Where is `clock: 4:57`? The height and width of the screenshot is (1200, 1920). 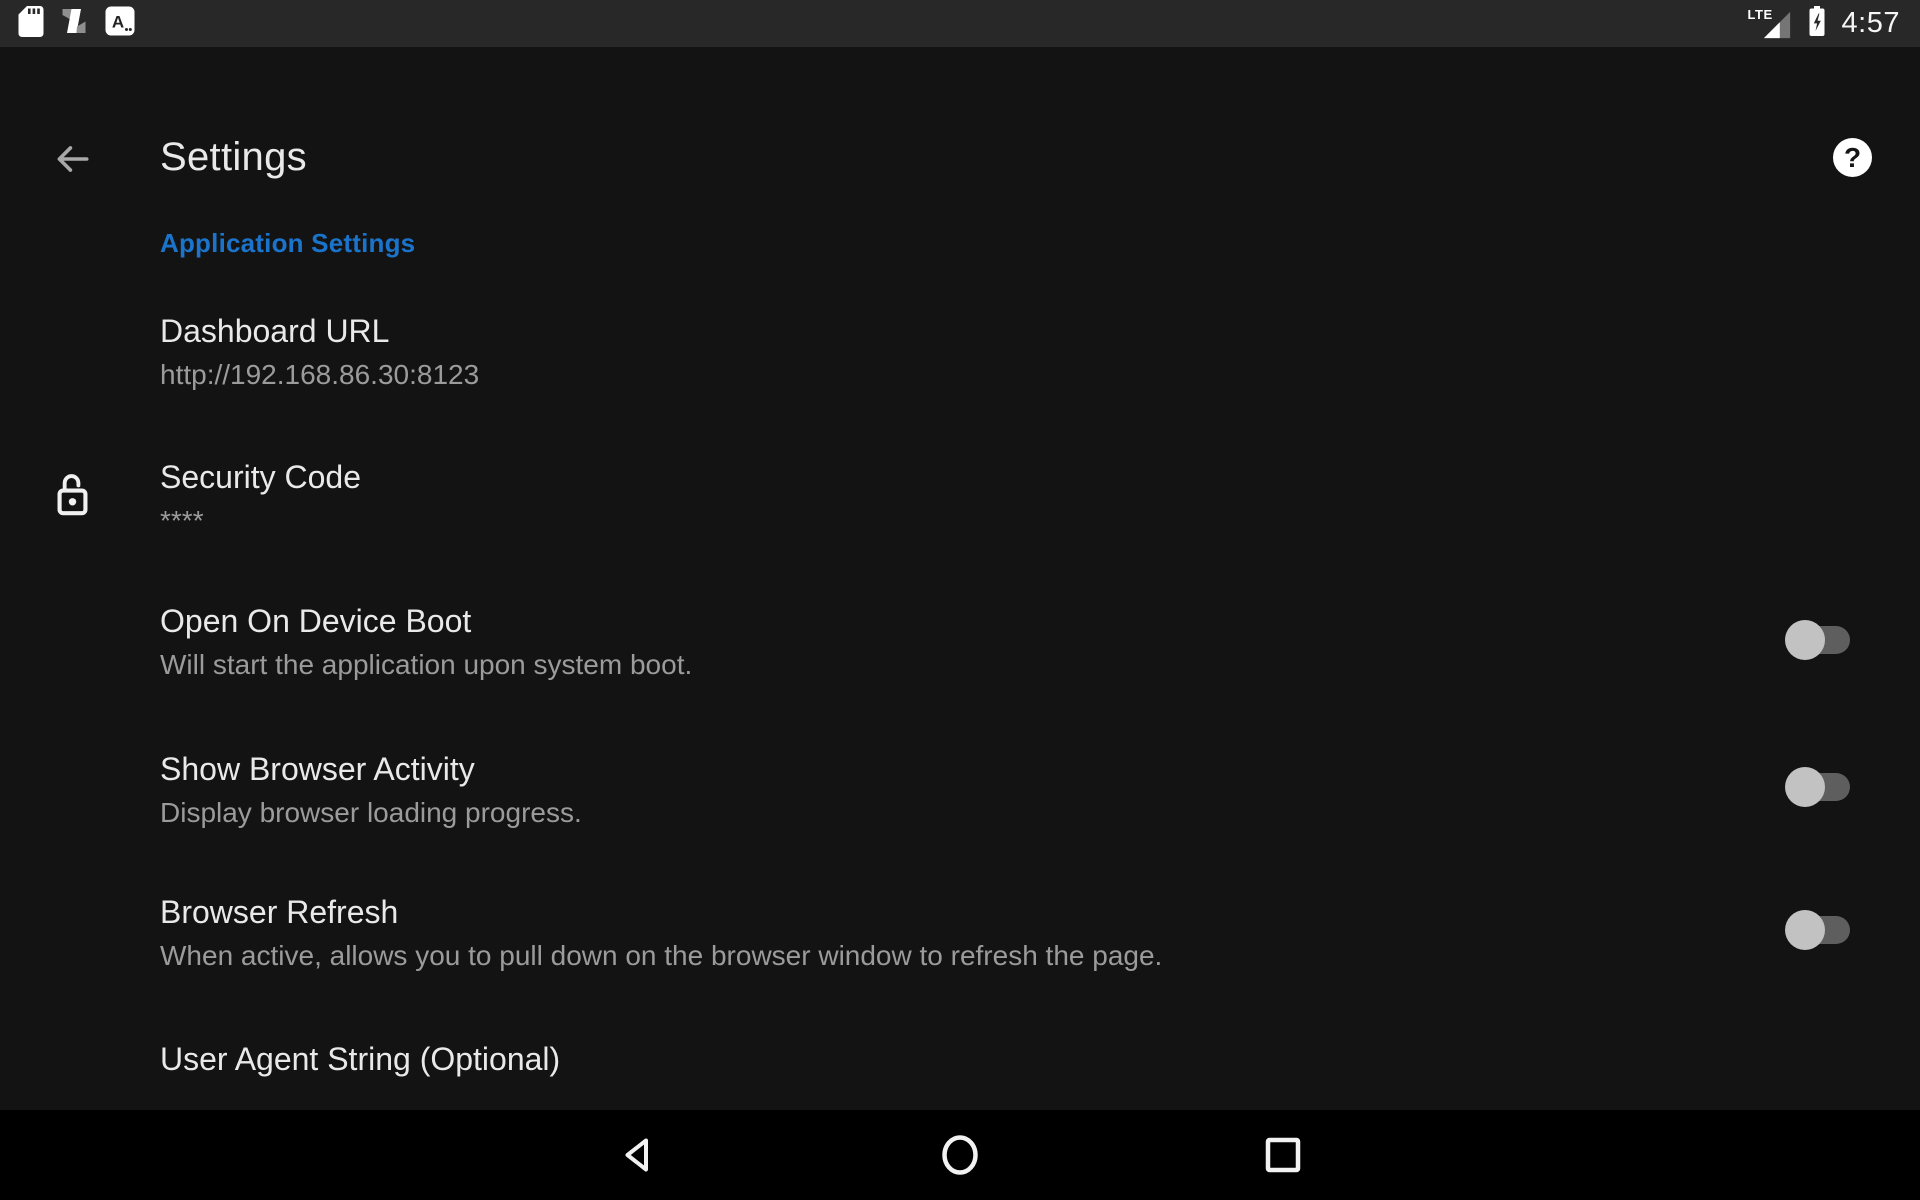
clock: 4:57 is located at coordinates (1870, 23).